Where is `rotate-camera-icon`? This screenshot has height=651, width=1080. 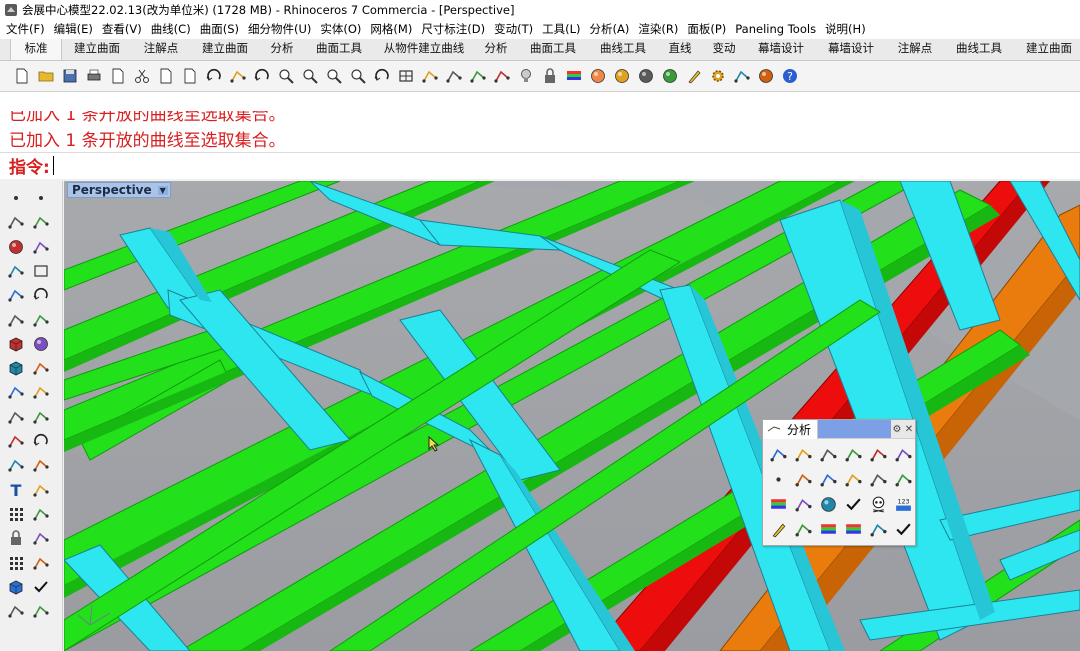 rotate-camera-icon is located at coordinates (382, 76).